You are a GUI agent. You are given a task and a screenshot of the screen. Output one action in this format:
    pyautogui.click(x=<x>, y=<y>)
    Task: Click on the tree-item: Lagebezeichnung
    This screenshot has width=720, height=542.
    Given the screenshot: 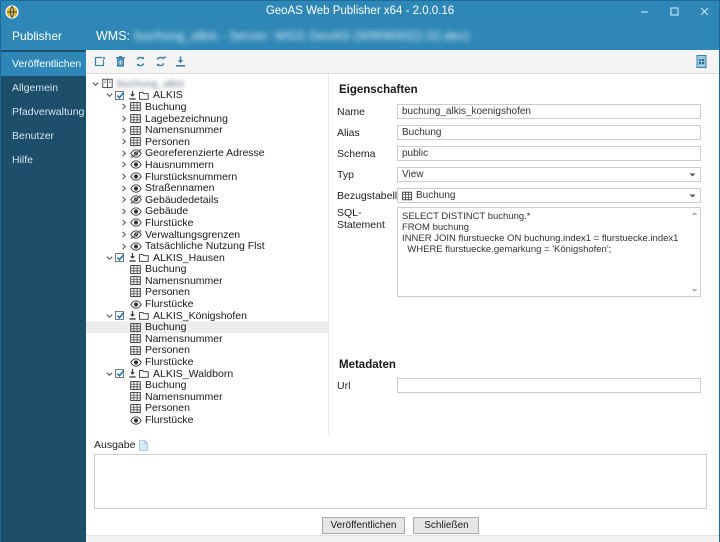 What is the action you would take?
    pyautogui.click(x=207, y=119)
    